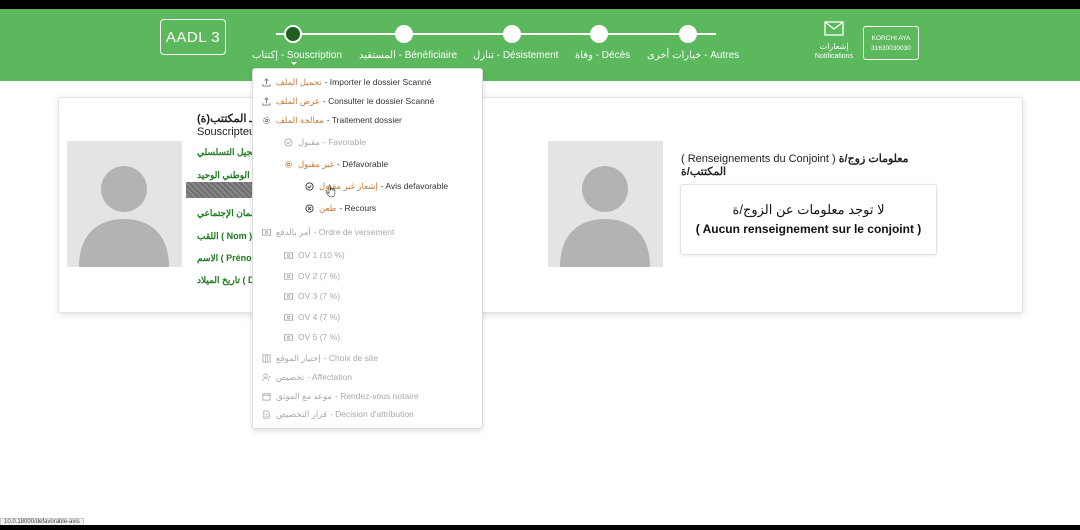  I want to click on step-dot-deces, so click(599, 34).